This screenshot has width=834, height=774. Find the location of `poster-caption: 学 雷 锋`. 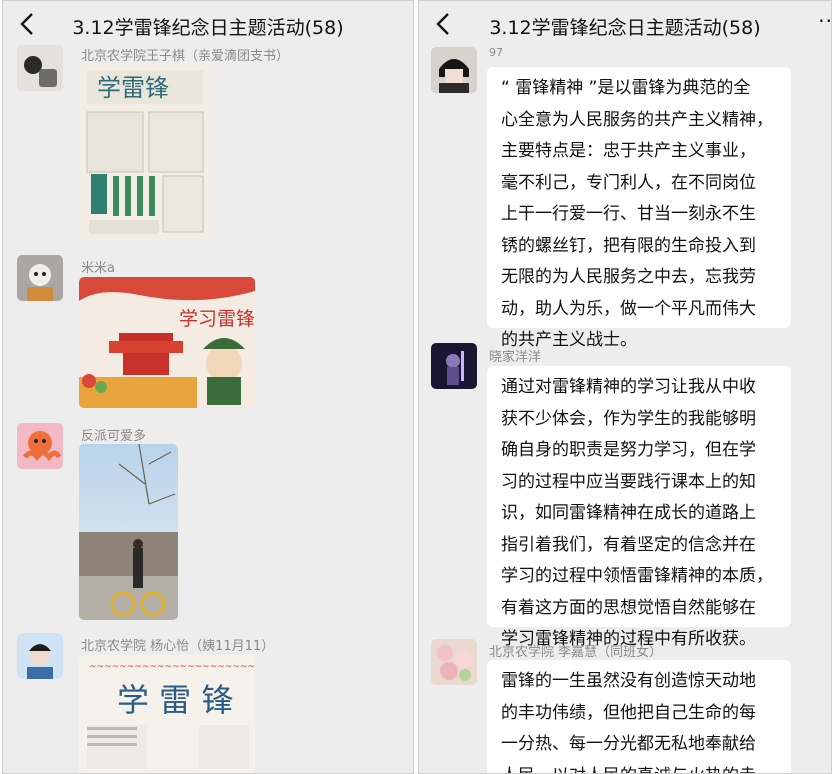

poster-caption: 学 雷 锋 is located at coordinates (175, 700).